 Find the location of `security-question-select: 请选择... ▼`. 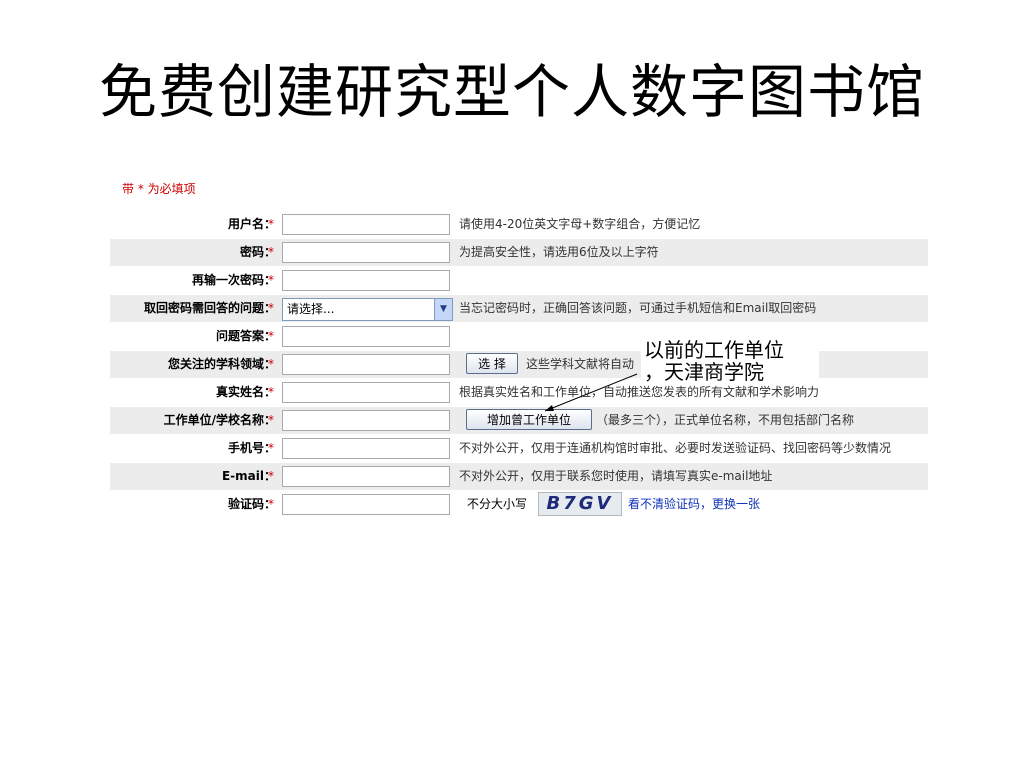

security-question-select: 请选择... ▼ is located at coordinates (367, 309).